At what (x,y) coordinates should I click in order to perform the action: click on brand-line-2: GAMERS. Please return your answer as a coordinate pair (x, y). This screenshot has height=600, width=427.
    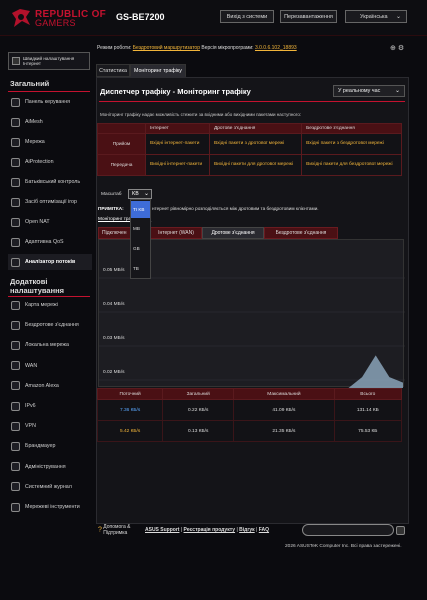
    Looking at the image, I should click on (55, 23).